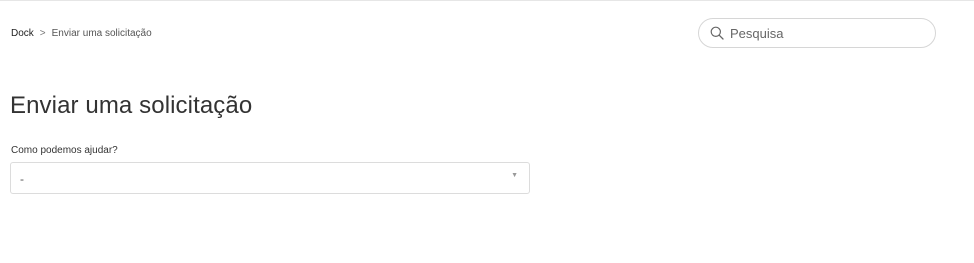 The image size is (974, 263). What do you see at coordinates (270, 178) in the screenshot?
I see `help-topic-select: - ▼` at bounding box center [270, 178].